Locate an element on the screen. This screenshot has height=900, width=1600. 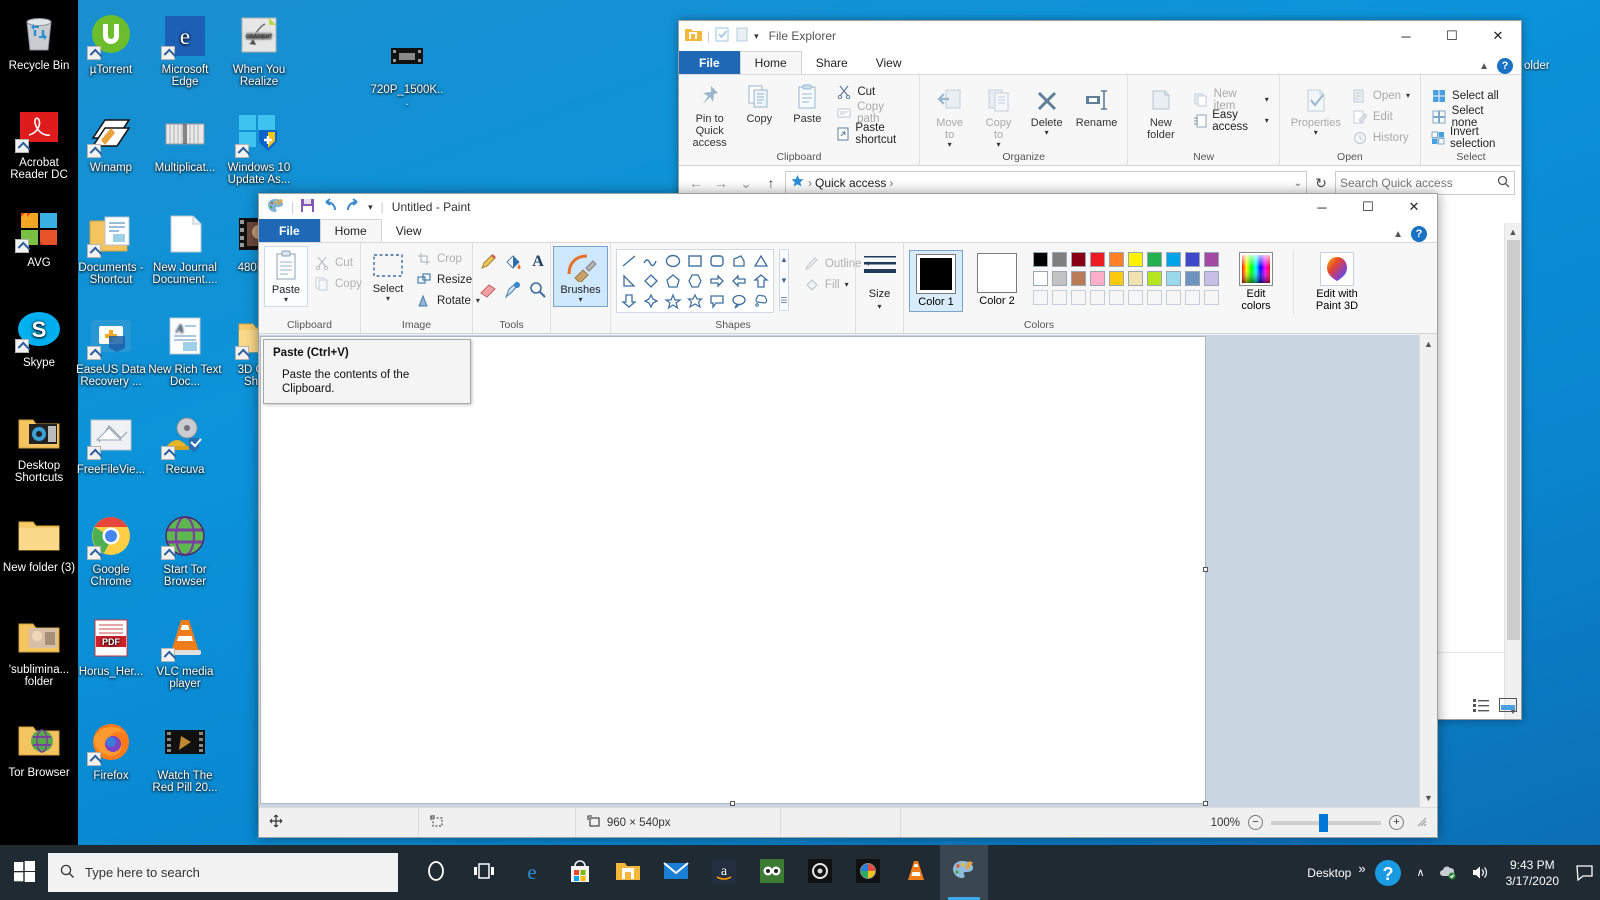
paste-shortcut-button: Paste shortcut is located at coordinates (872, 134).